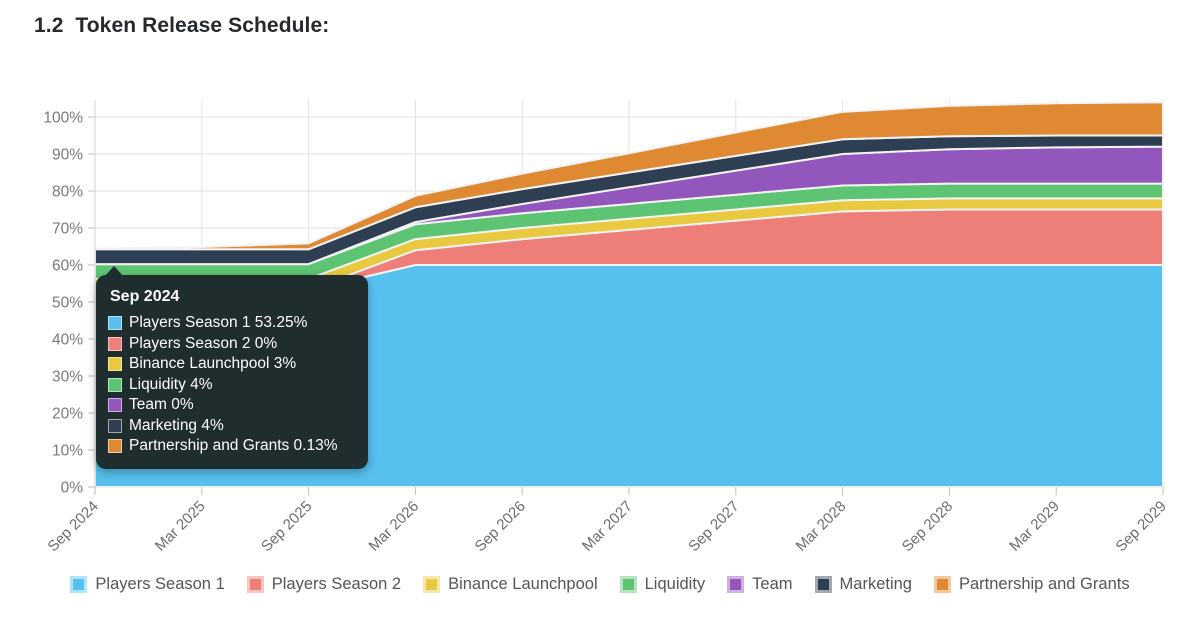  I want to click on x-tick-label: Mar 2029, so click(1034, 526).